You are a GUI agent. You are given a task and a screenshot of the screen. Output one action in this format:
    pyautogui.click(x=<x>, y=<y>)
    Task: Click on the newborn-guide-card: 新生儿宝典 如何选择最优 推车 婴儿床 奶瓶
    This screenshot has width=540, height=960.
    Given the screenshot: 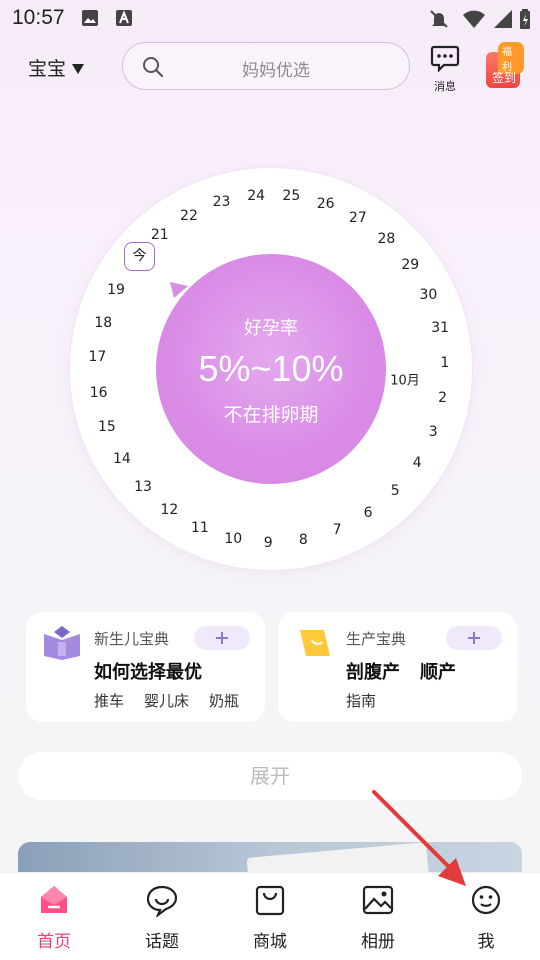 What is the action you would take?
    pyautogui.click(x=145, y=667)
    